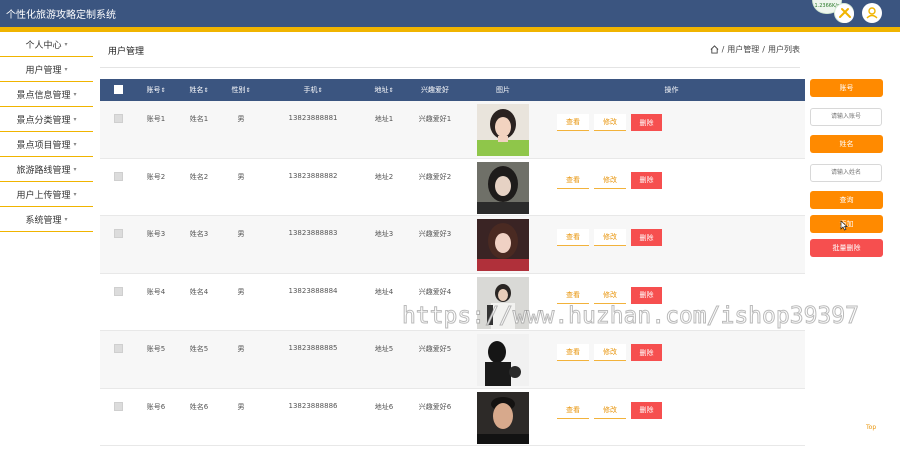 This screenshot has width=900, height=449. Describe the element at coordinates (452, 187) in the screenshot. I see `table-row: 账号2 姓名2 男 13823888882 地址2 兴趣爱好2 查看 修改 删除` at that location.